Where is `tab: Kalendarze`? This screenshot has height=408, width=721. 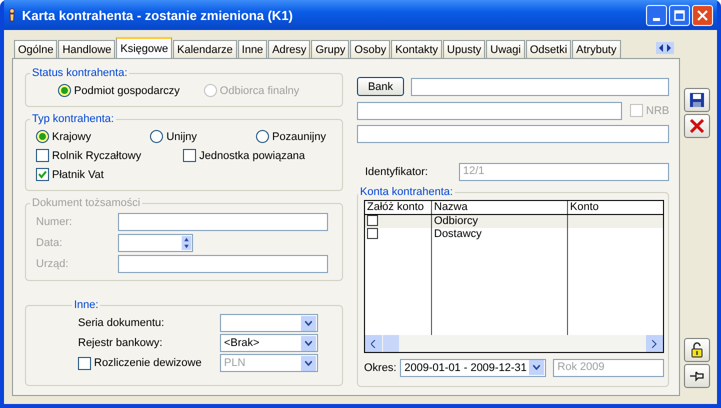
tab: Kalendarze is located at coordinates (205, 49).